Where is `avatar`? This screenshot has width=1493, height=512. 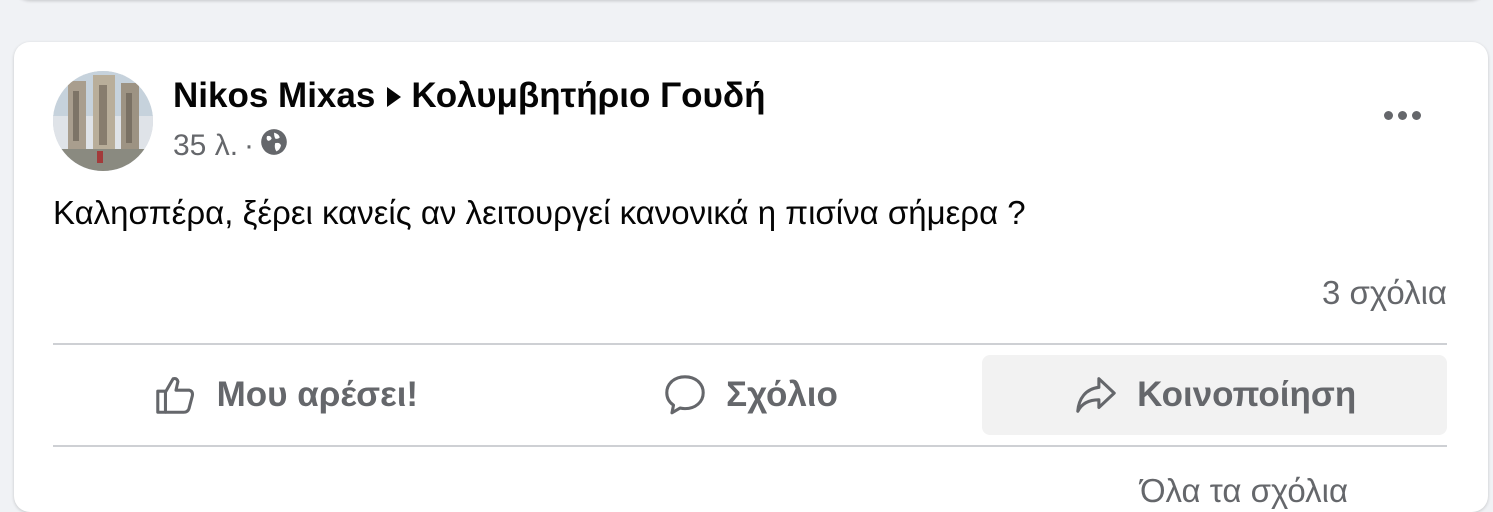
avatar is located at coordinates (103, 121).